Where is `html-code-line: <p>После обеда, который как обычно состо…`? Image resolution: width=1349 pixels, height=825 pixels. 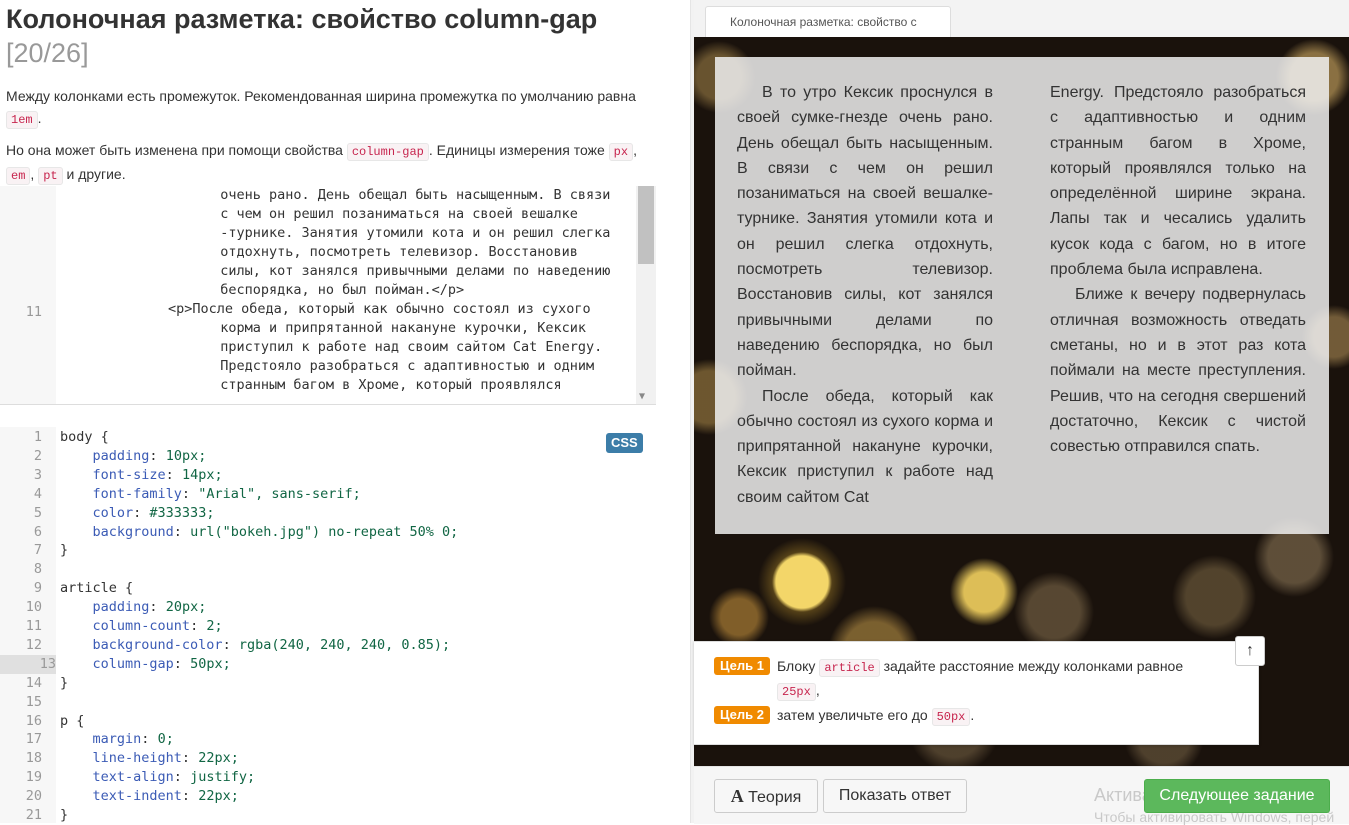 html-code-line: <p>После обеда, который как обычно состо… is located at coordinates (379, 309).